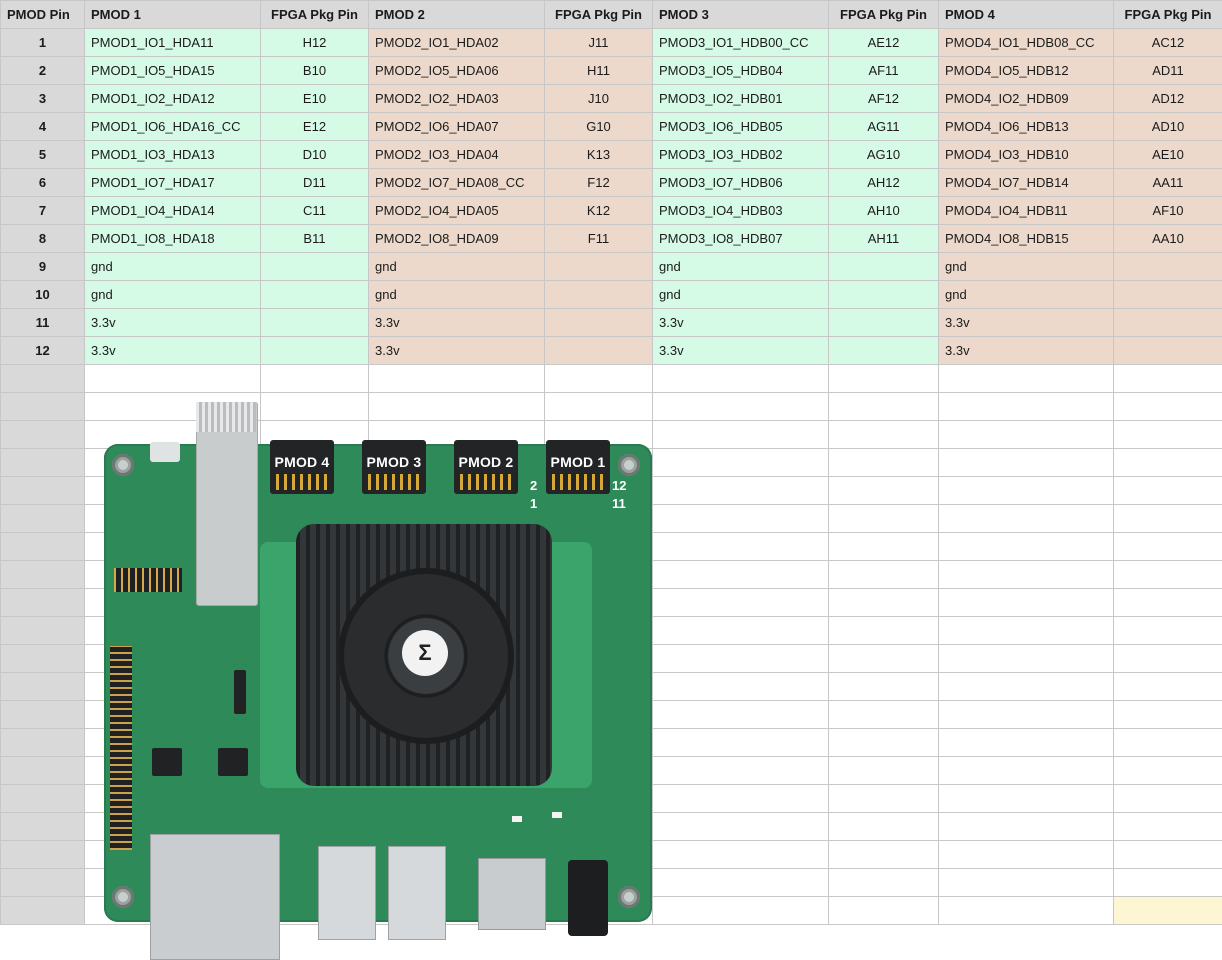 This screenshot has height=960, width=1222. Describe the element at coordinates (883, 42) in the screenshot. I see `cell-f3: AE12` at that location.